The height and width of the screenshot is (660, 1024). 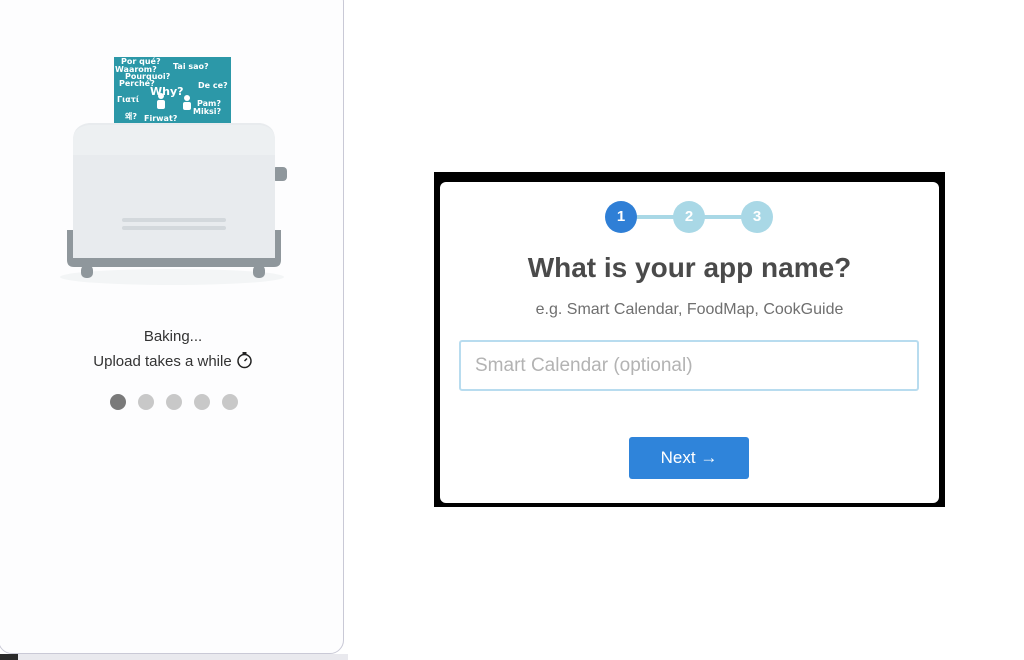 What do you see at coordinates (689, 365) in the screenshot?
I see `app-name-input` at bounding box center [689, 365].